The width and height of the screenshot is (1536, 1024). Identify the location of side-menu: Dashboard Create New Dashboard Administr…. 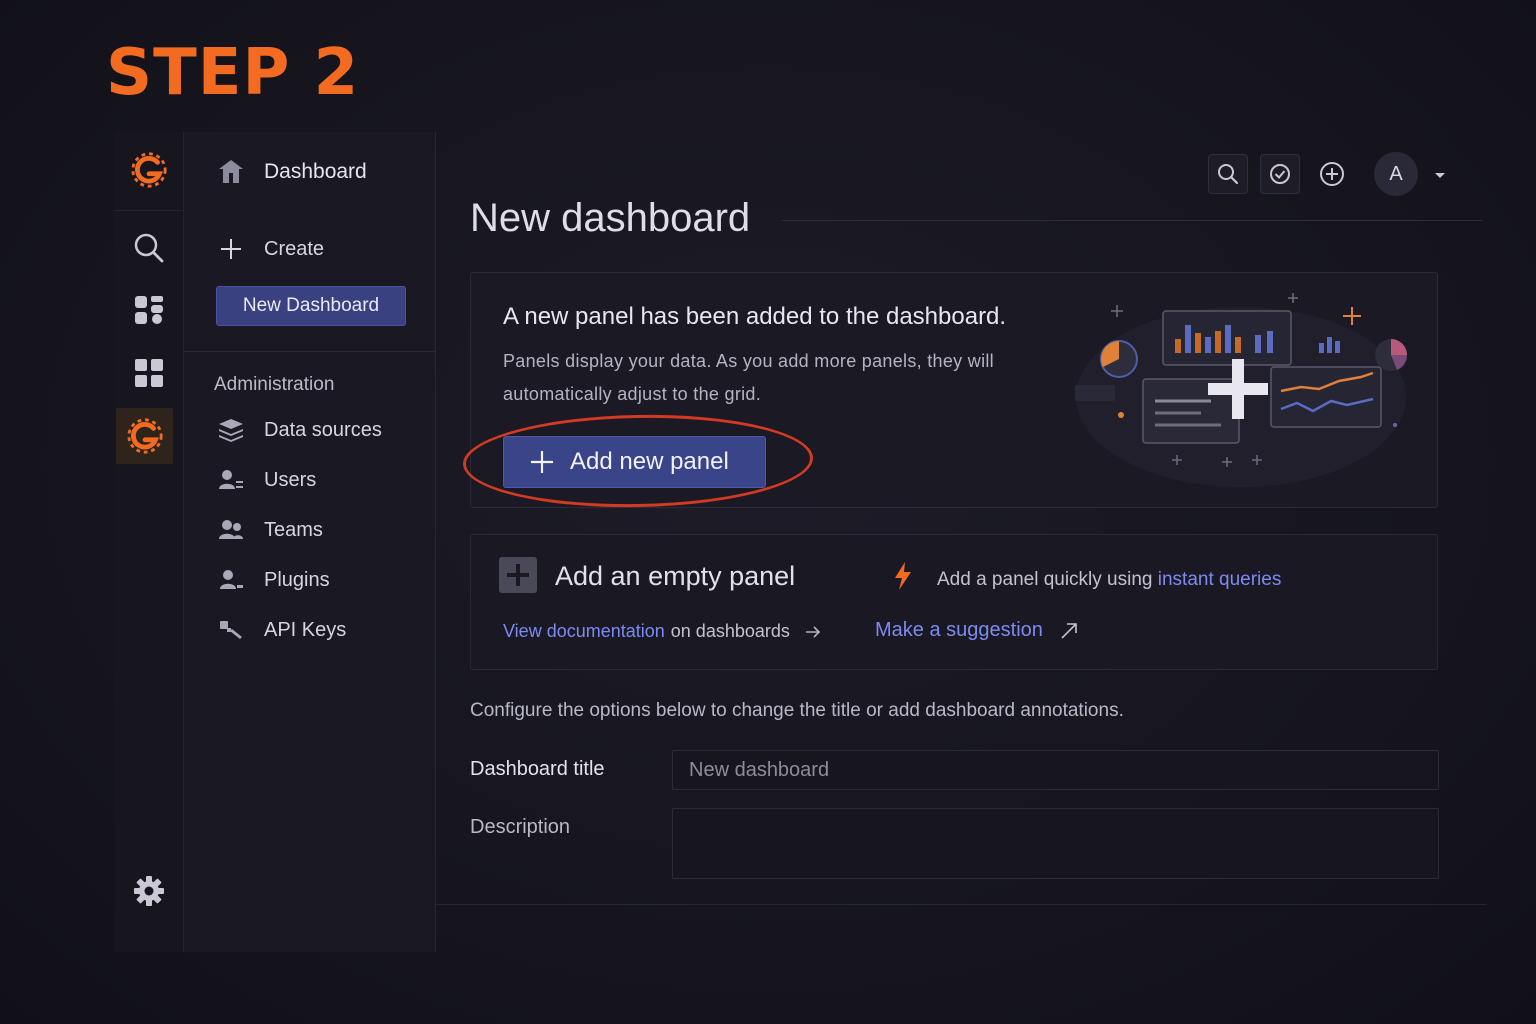
(310, 542).